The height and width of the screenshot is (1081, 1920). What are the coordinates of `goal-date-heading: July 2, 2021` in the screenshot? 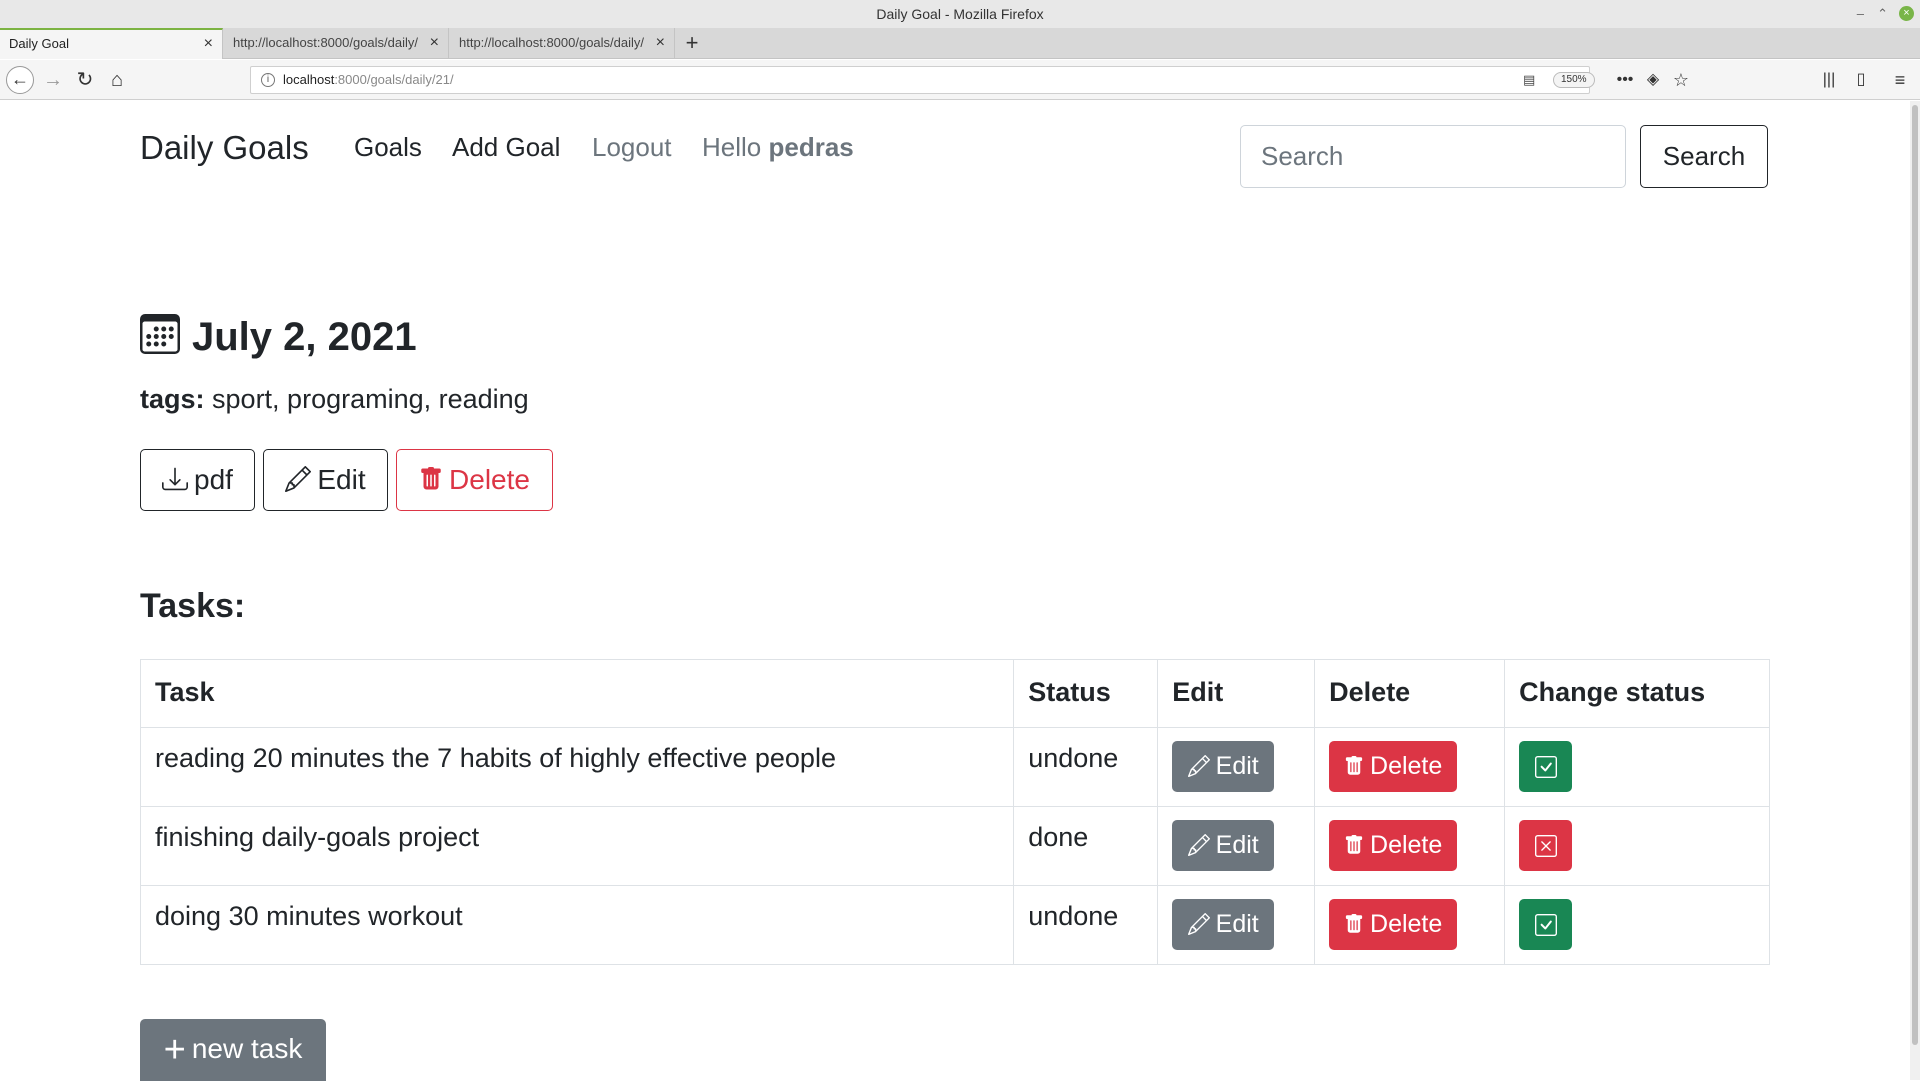 It's located at (278, 339).